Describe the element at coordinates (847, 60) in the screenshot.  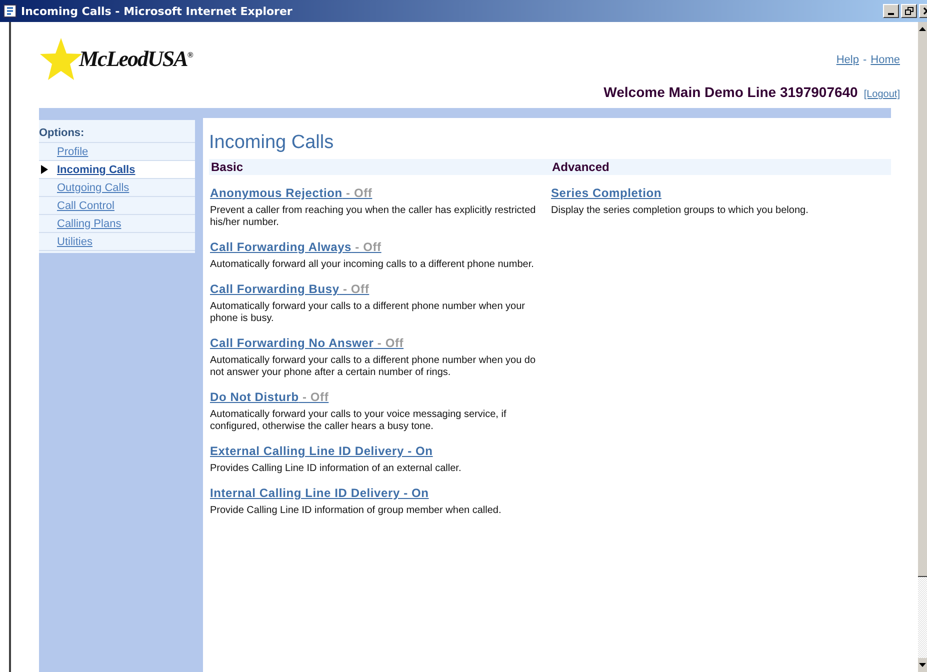
I see `help-link: Help` at that location.